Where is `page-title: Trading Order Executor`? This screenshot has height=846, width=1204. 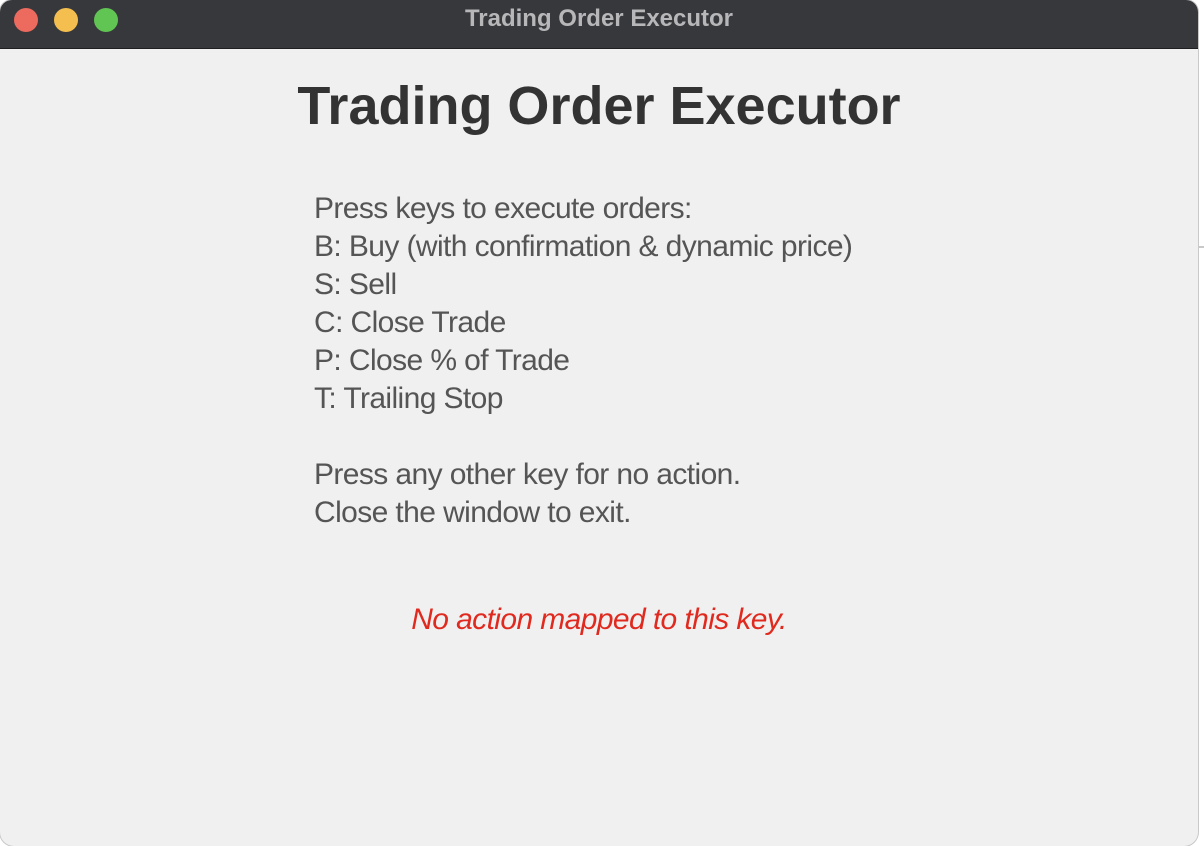
page-title: Trading Order Executor is located at coordinates (599, 106).